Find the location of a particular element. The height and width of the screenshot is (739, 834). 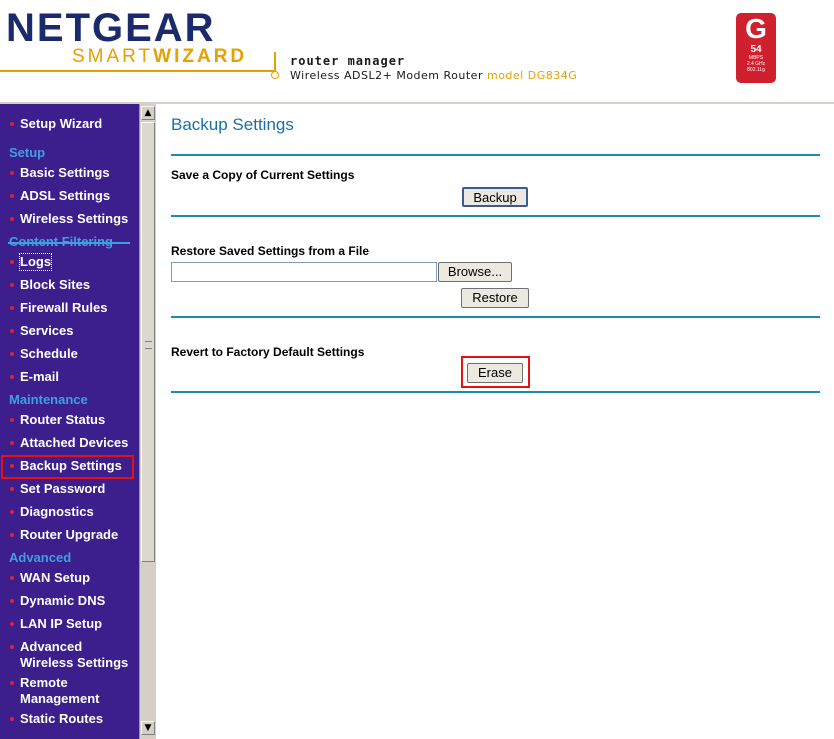

sidebar-item-label: Router Upgrade is located at coordinates (69, 534).